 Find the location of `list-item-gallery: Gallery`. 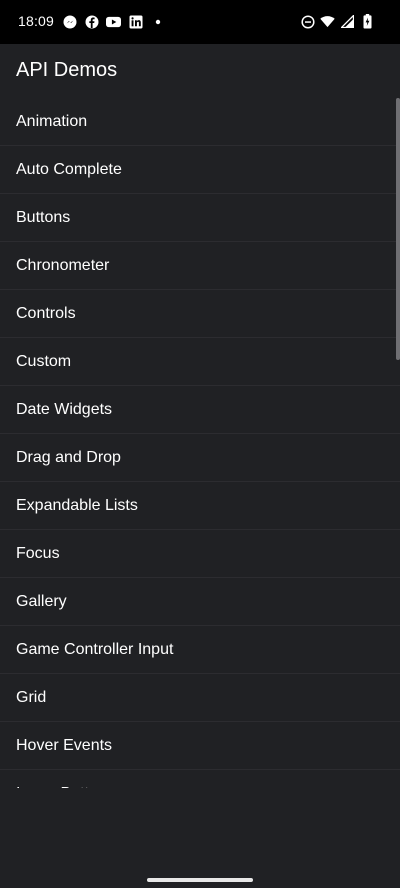

list-item-gallery: Gallery is located at coordinates (200, 602).